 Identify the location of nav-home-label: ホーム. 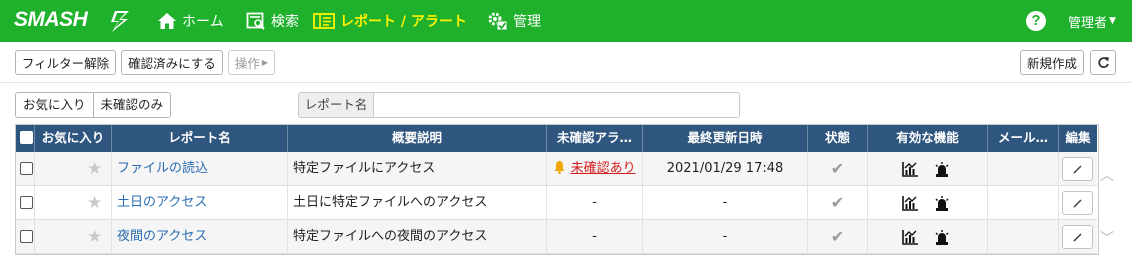
(203, 22).